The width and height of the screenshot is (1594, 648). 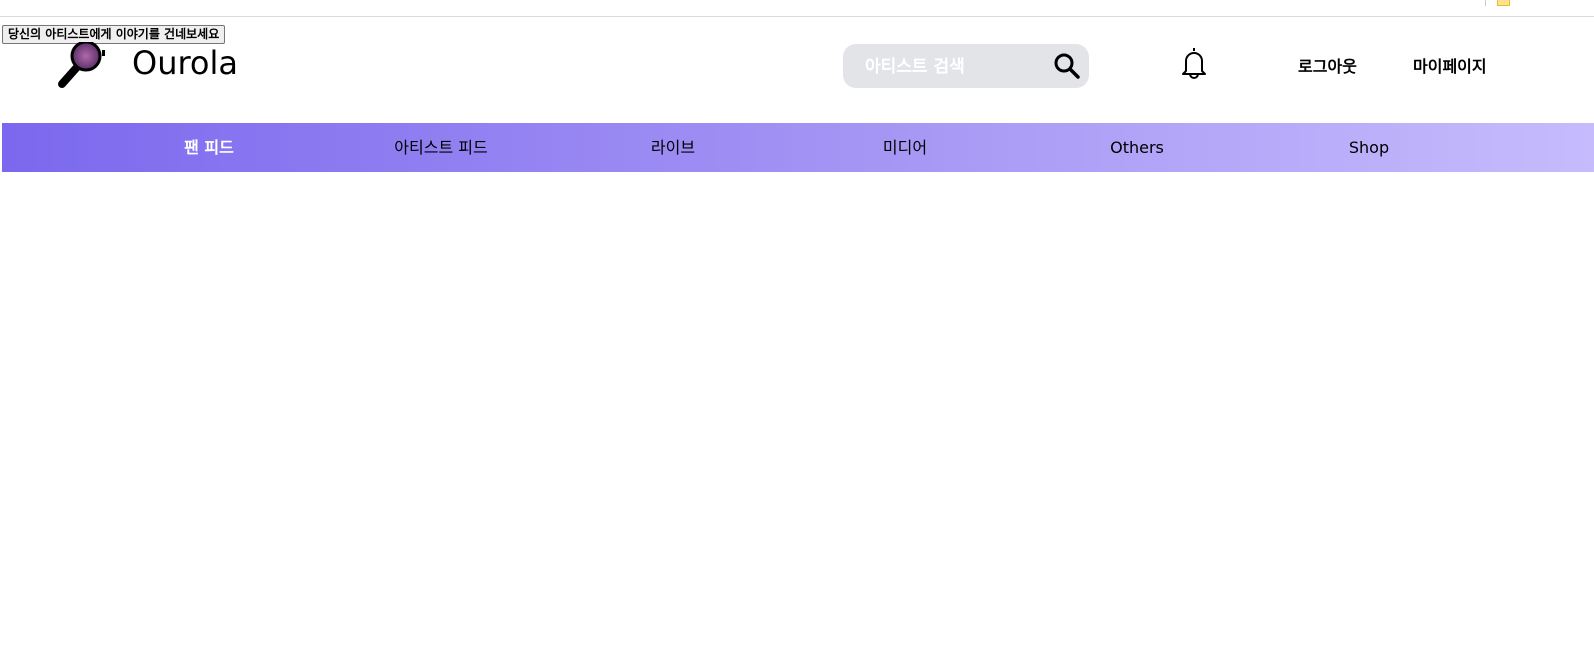 I want to click on nav-live: 라이브, so click(x=673, y=147).